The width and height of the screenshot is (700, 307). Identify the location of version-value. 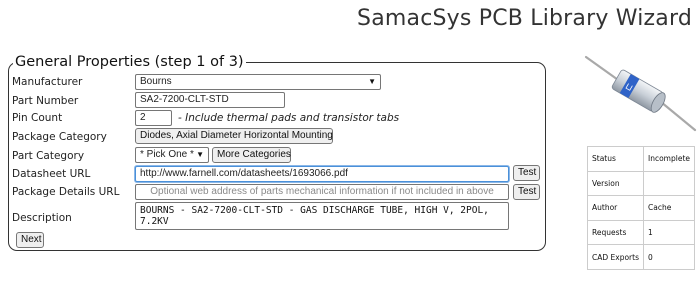
(669, 183).